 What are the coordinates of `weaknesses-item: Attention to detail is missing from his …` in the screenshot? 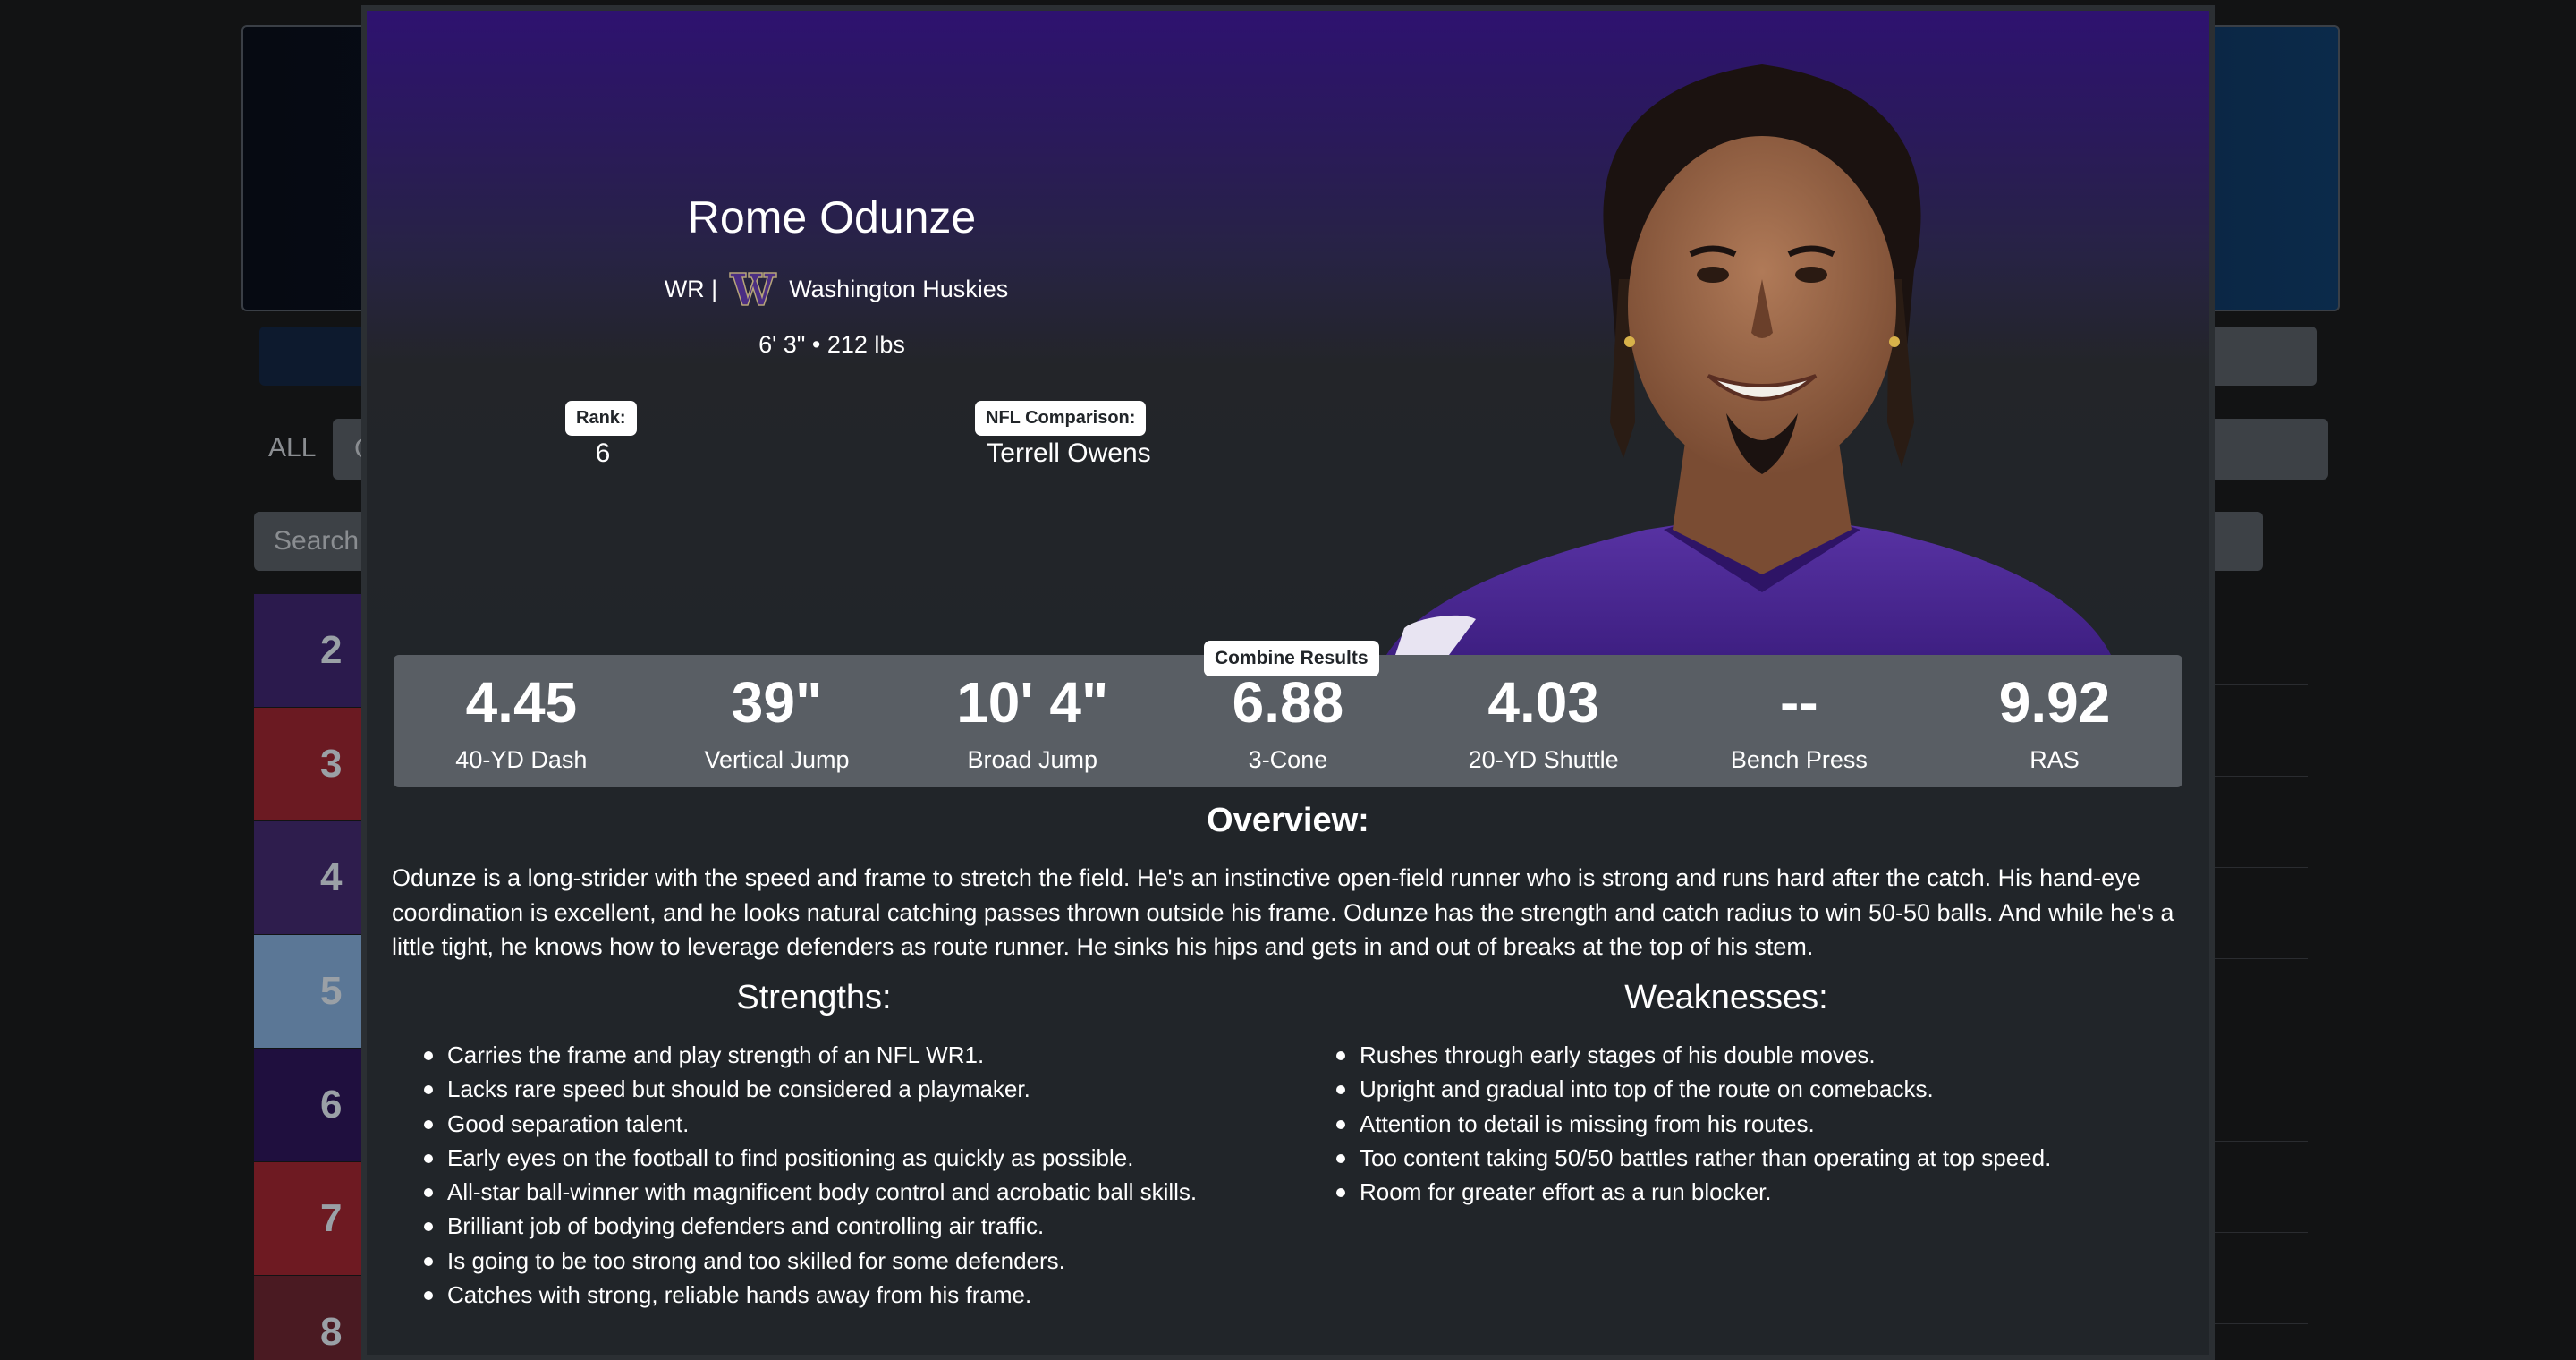 It's located at (1772, 1124).